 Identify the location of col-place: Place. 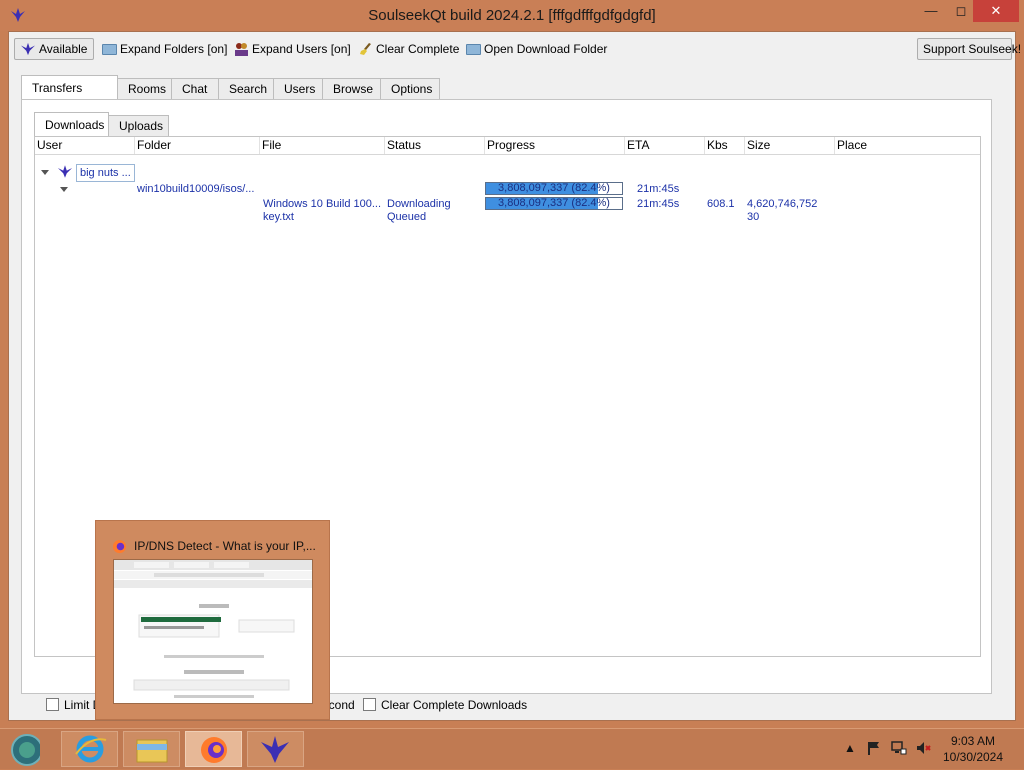
(907, 145).